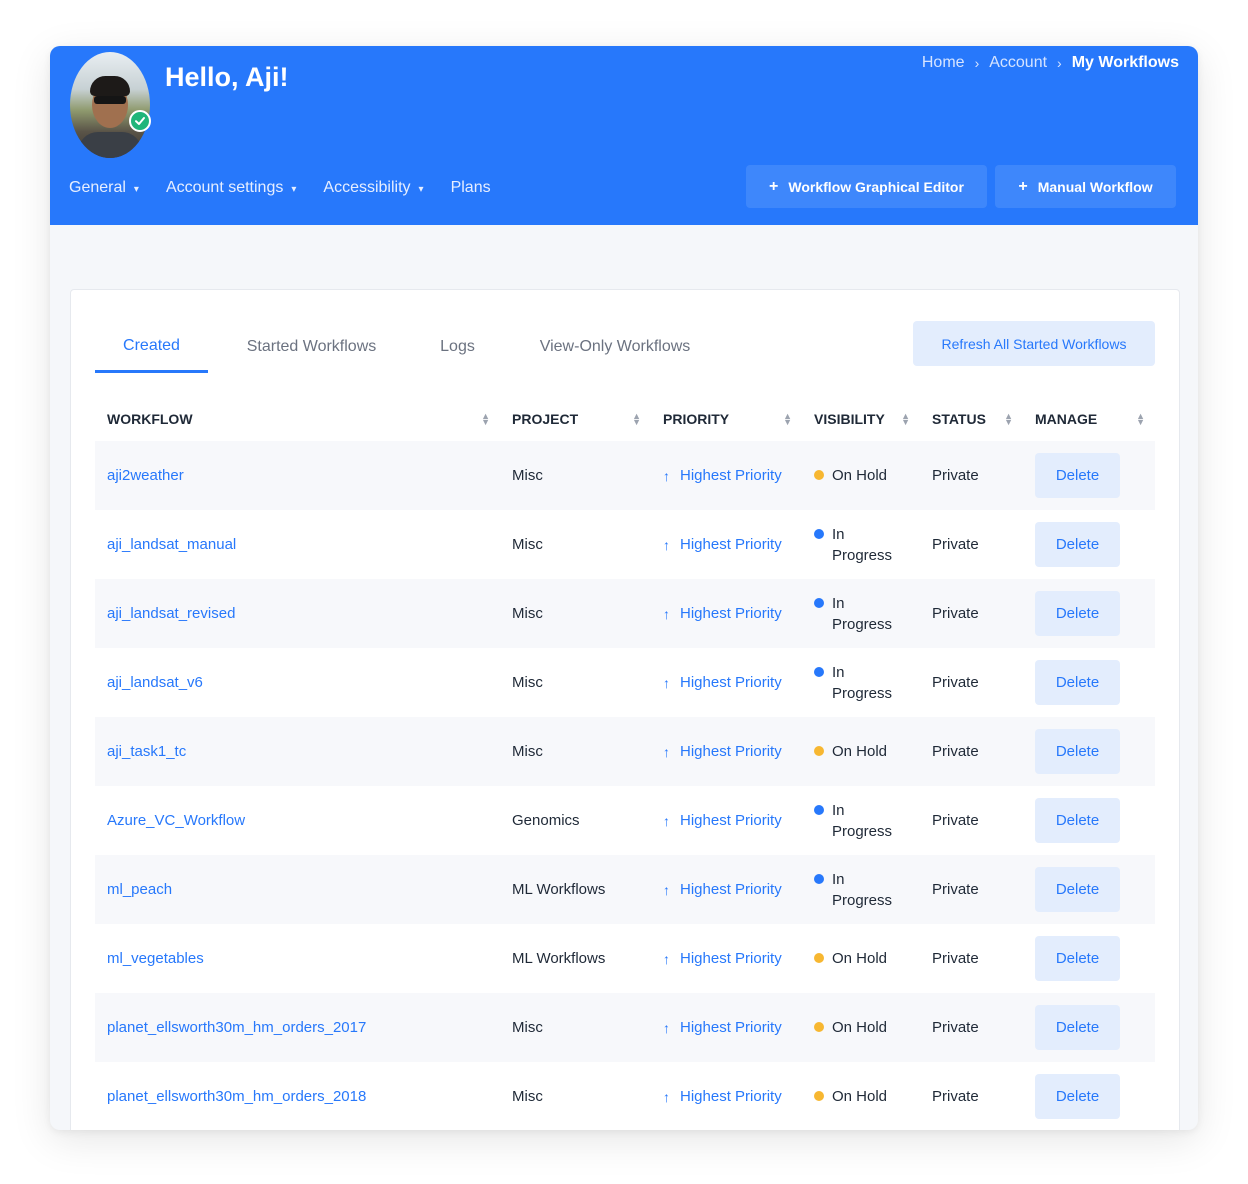 This screenshot has width=1248, height=1184. What do you see at coordinates (297, 1027) in the screenshot?
I see `workflow-link: planet_ellsworth30m_hm_orders_2017` at bounding box center [297, 1027].